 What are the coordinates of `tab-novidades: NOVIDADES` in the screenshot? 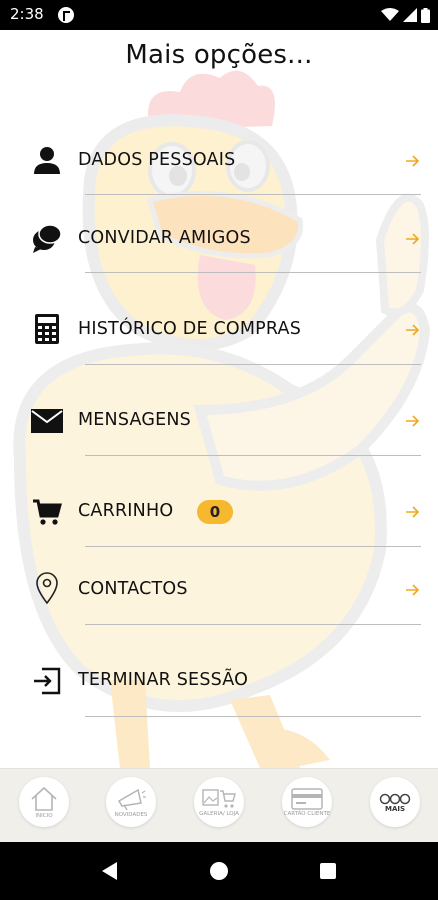 It's located at (131, 802).